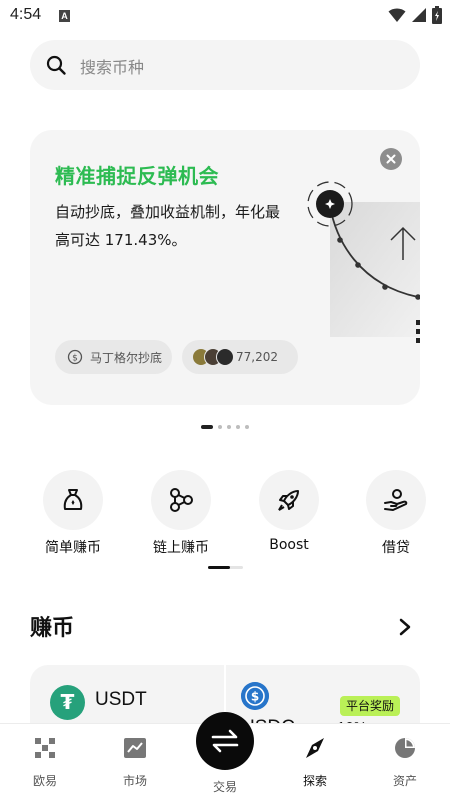  Describe the element at coordinates (135, 748) in the screenshot. I see `market-chart-icon` at that location.